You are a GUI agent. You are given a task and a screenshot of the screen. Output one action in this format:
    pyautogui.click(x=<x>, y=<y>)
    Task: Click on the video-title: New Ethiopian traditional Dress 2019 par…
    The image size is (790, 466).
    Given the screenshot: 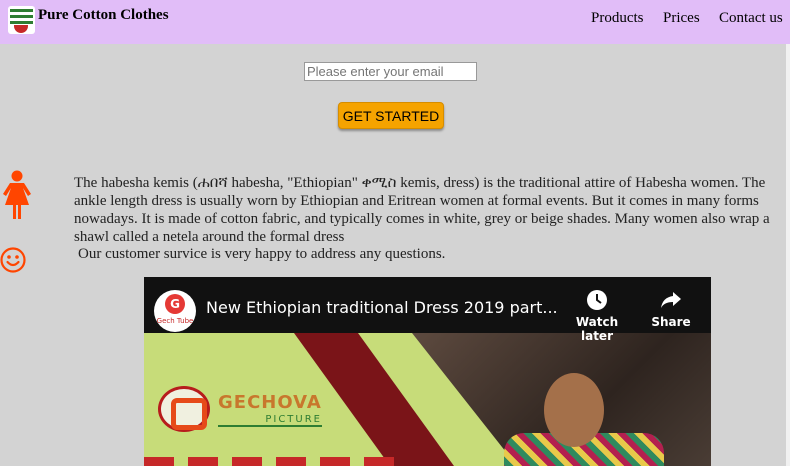 What is the action you would take?
    pyautogui.click(x=382, y=307)
    